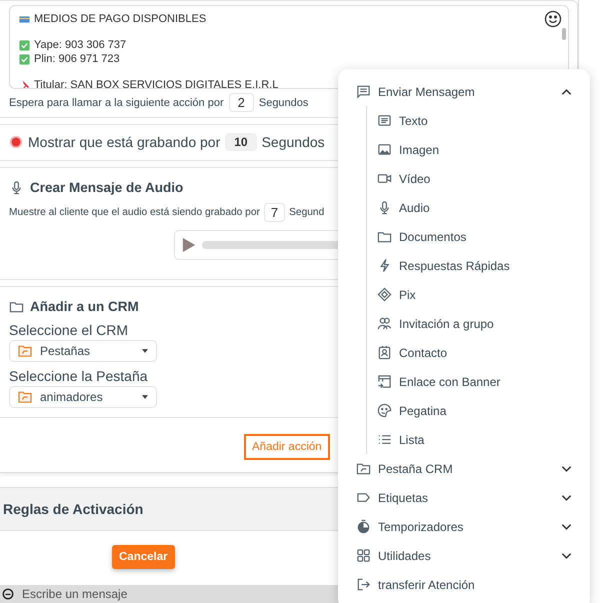 The image size is (600, 603). Describe the element at coordinates (189, 245) in the screenshot. I see `play-icon` at that location.